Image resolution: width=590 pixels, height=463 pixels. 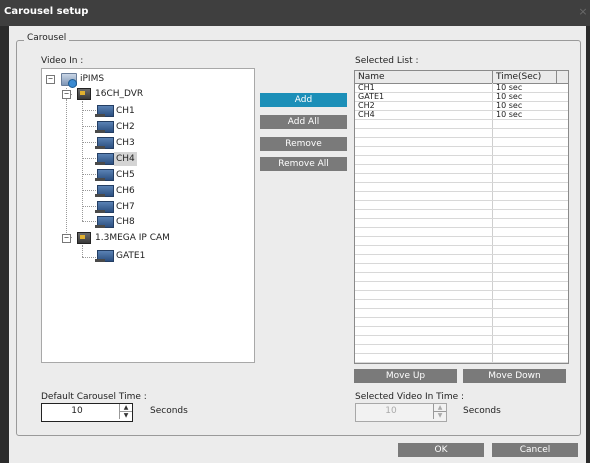 I want to click on tree-item-label: 16CH_DVR, so click(x=119, y=94).